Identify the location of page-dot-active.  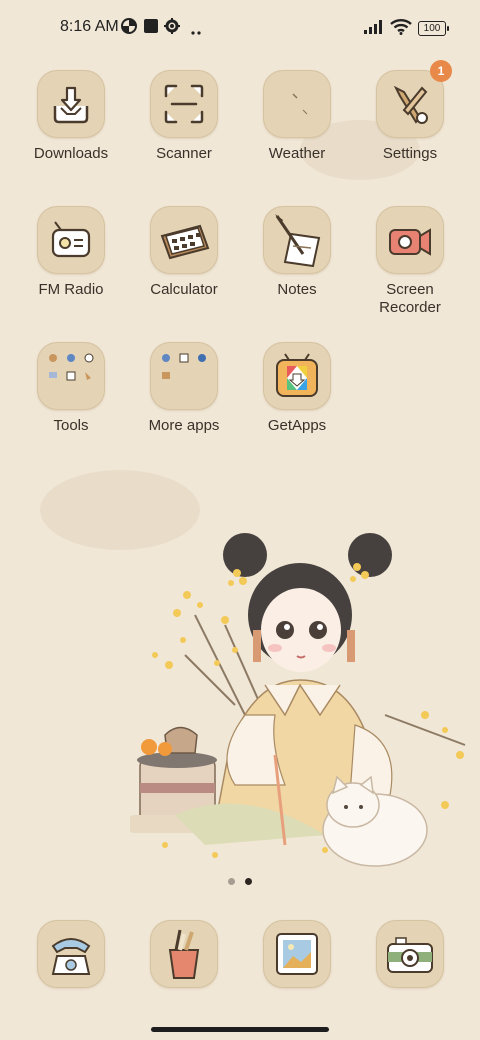
(248, 881).